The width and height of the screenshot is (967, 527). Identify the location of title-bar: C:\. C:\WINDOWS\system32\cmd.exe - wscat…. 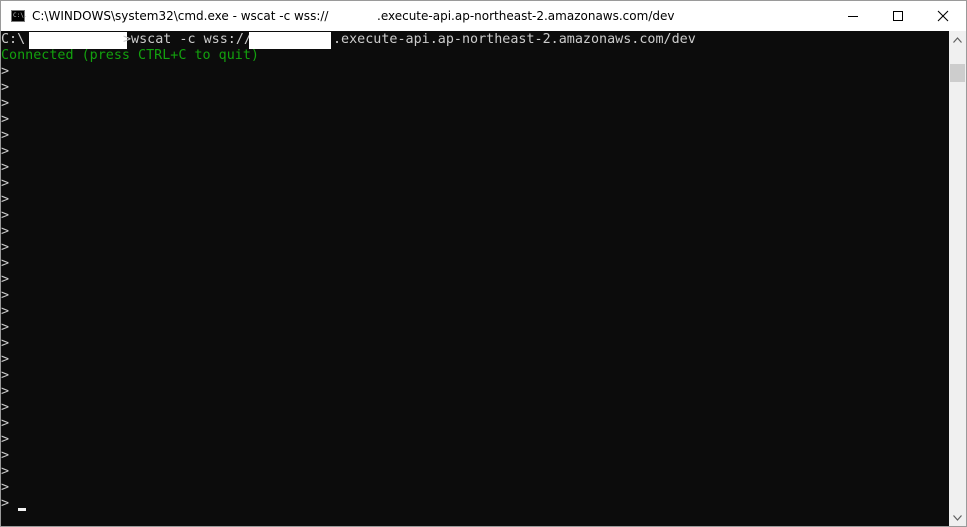
(483, 16).